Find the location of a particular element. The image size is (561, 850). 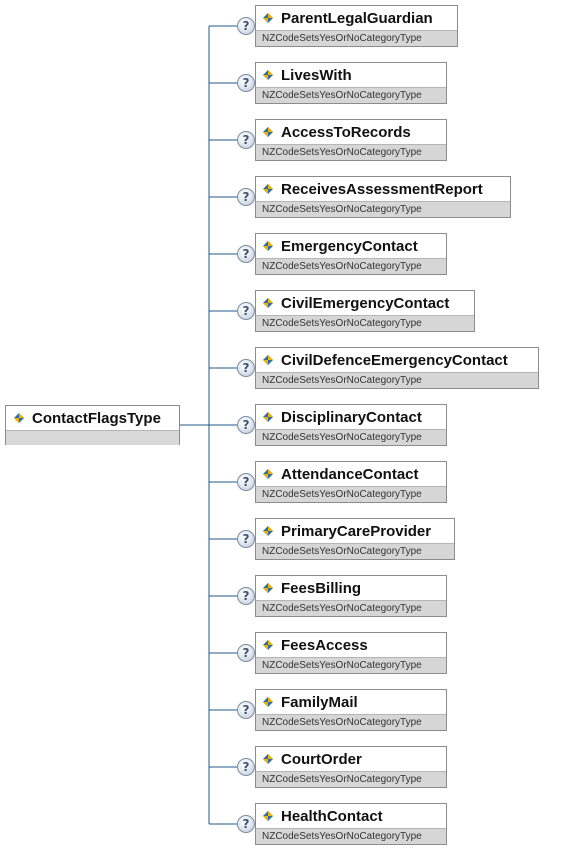

element-box: FeesBilling NZCodeSetsYesOrNoCategoryType is located at coordinates (351, 596).